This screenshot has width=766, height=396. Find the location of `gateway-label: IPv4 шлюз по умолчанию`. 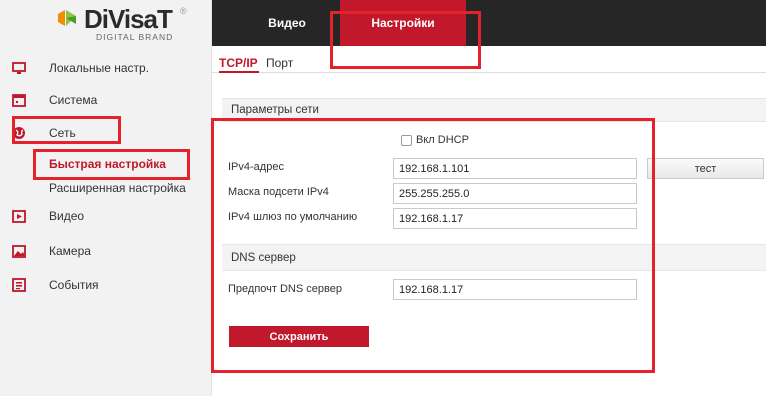

gateway-label: IPv4 шлюз по умолчанию is located at coordinates (293, 217).